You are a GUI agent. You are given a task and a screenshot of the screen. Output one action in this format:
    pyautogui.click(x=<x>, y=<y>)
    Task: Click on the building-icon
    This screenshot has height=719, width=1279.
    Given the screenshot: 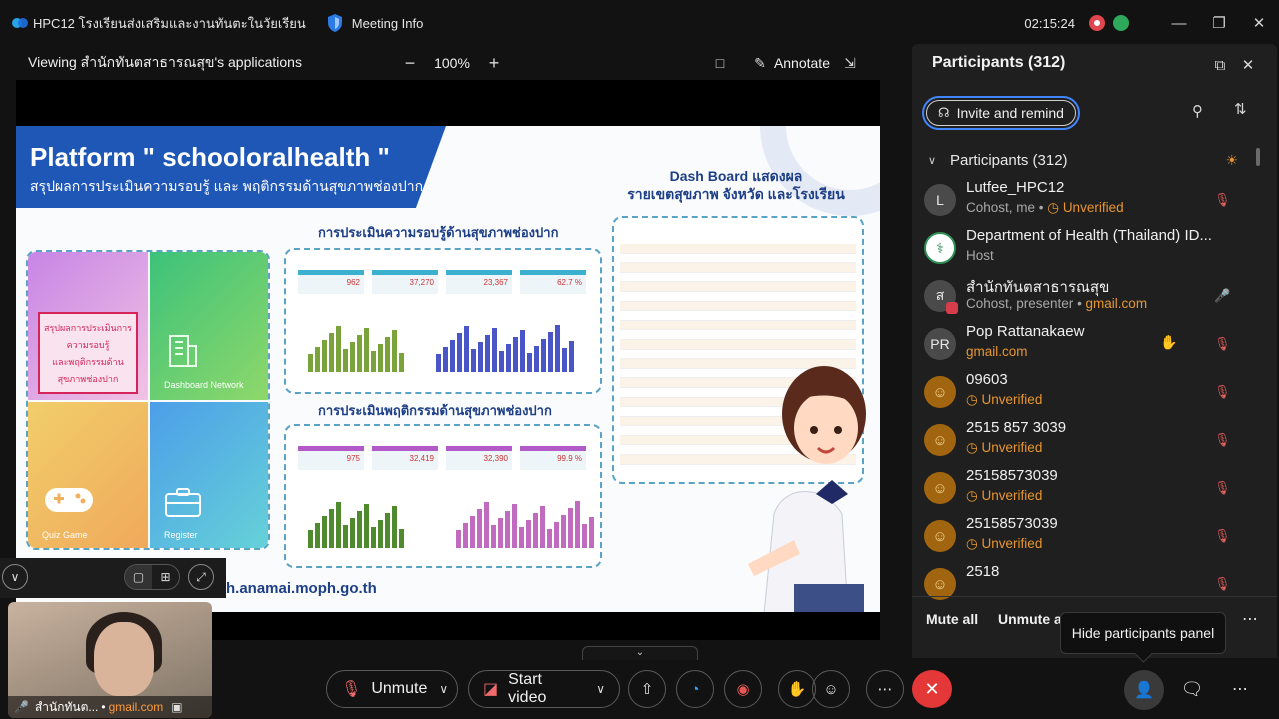 What is the action you would take?
    pyautogui.click(x=183, y=351)
    